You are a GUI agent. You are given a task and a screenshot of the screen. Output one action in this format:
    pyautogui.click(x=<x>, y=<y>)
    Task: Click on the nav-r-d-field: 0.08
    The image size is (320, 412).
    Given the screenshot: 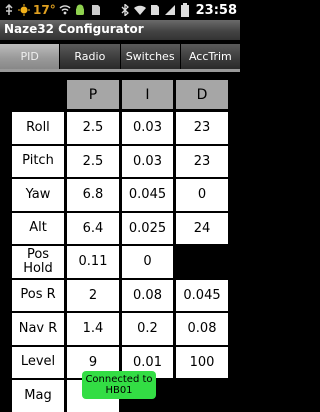 What is the action you would take?
    pyautogui.click(x=202, y=329)
    